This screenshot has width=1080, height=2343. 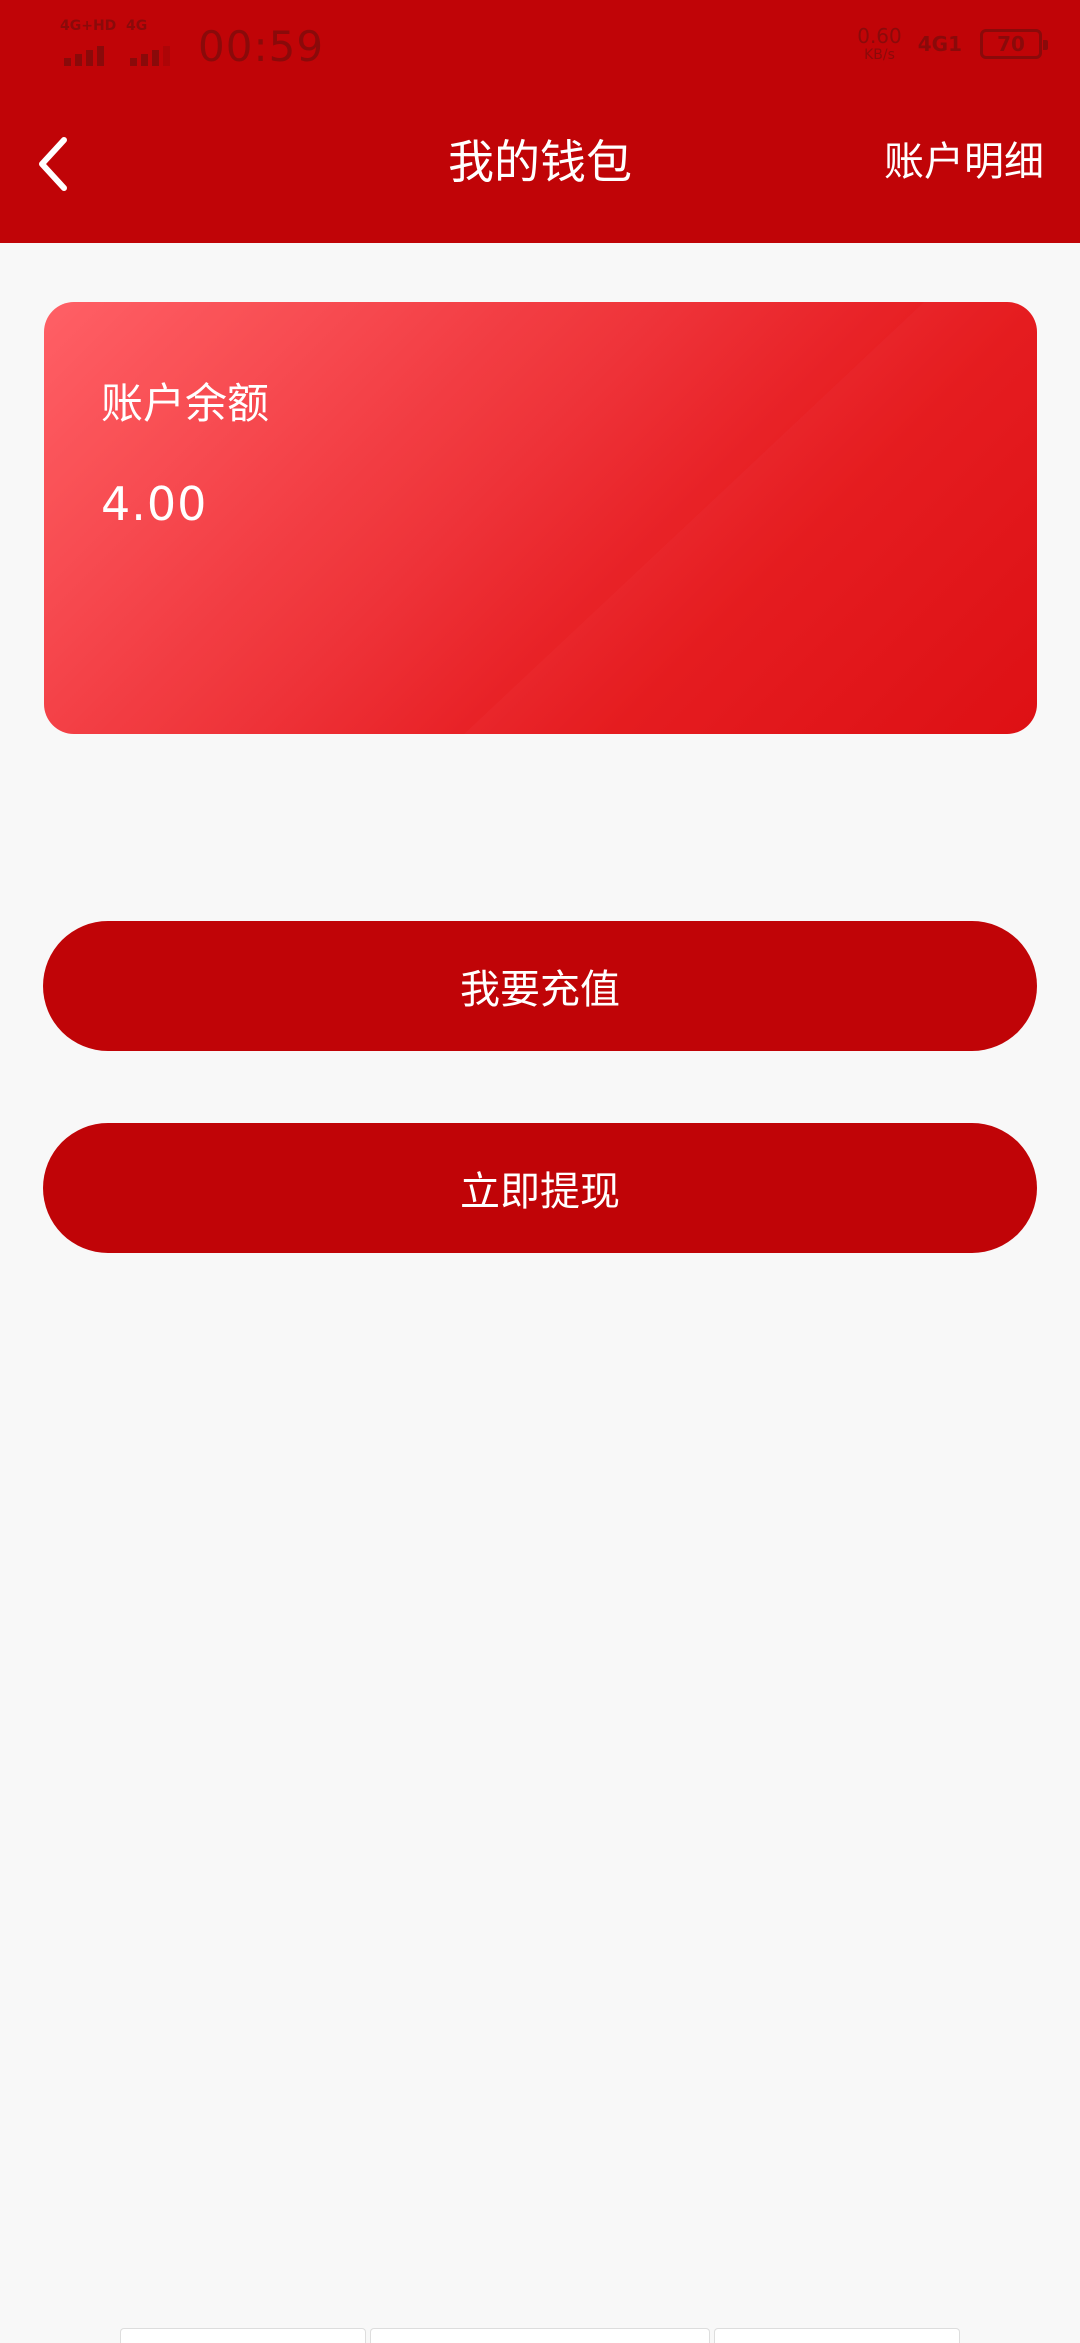 What do you see at coordinates (137, 26) in the screenshot?
I see `sim2-network-label: 4G` at bounding box center [137, 26].